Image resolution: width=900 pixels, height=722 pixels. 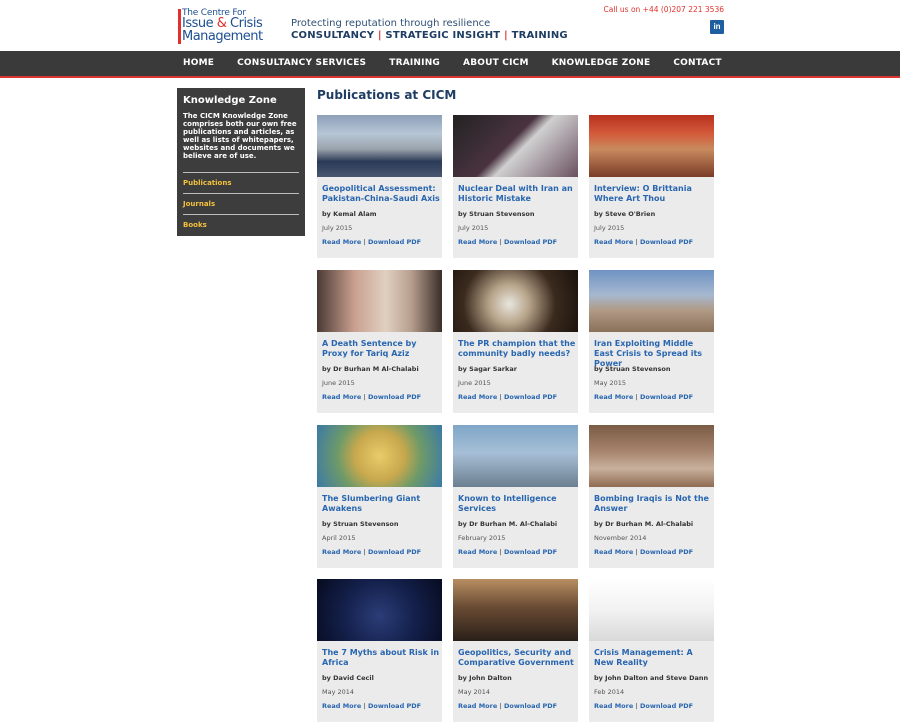 I want to click on nav-item-home: HOME, so click(x=198, y=63).